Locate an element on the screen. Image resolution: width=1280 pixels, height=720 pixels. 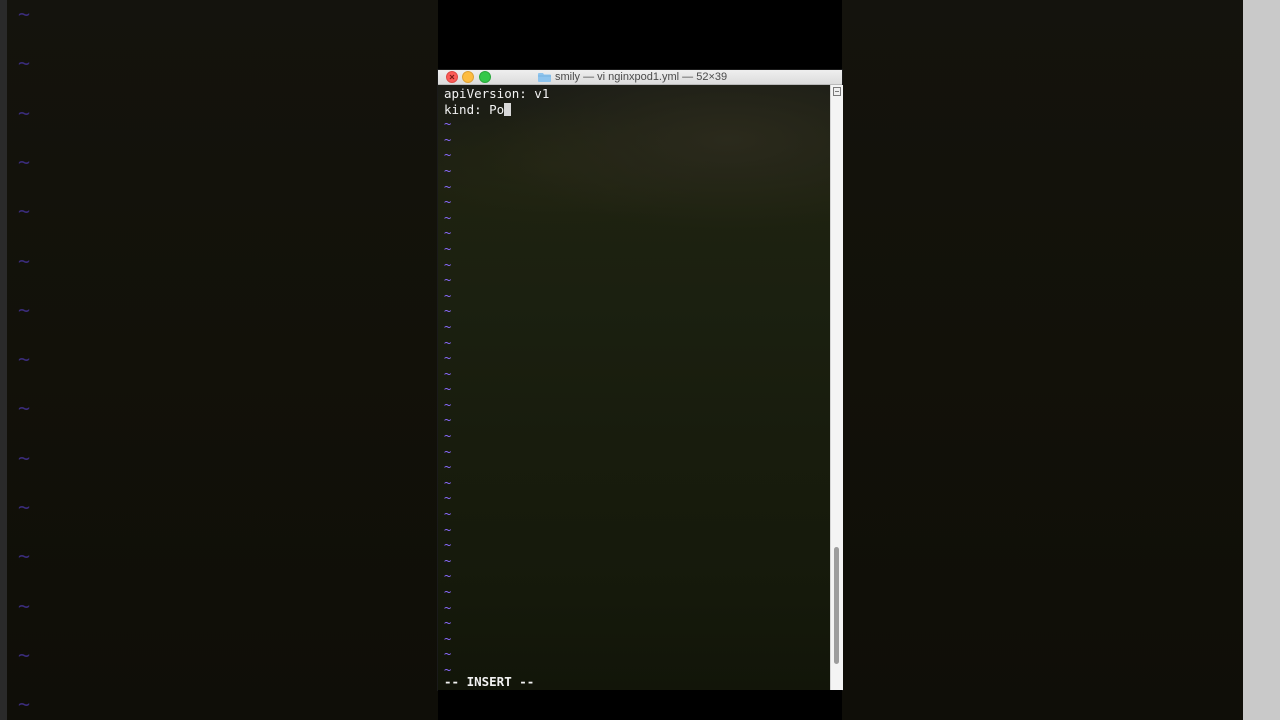
window-title-area: smily — vi nginxpod1.yml — 52×39 is located at coordinates (643, 77).